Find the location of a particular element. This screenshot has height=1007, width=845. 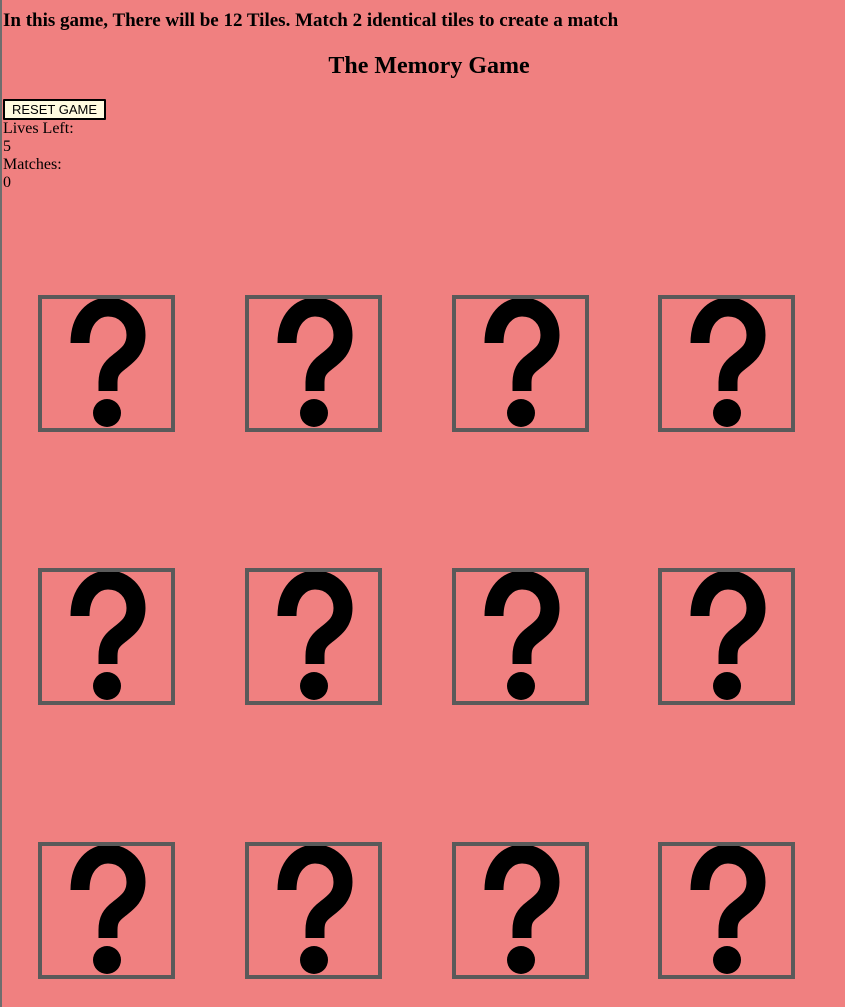

page-title: The Memory Game is located at coordinates (429, 66).